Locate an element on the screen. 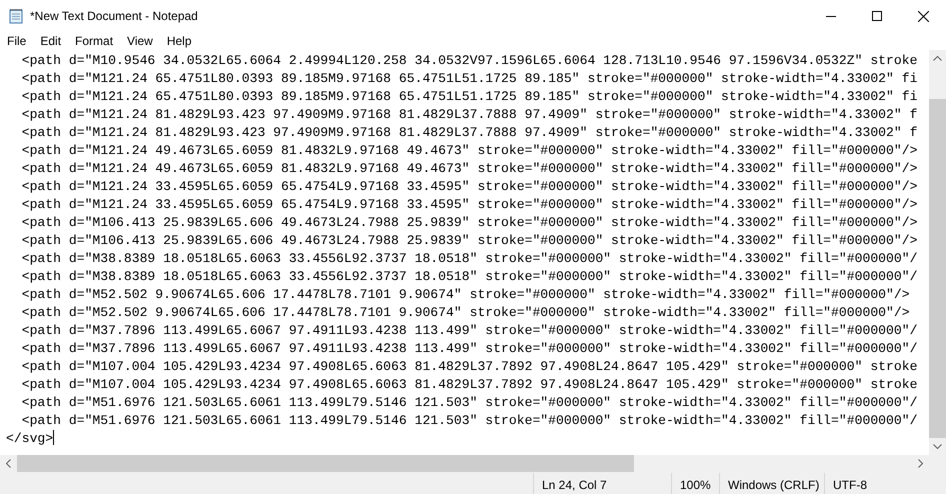 The height and width of the screenshot is (494, 946). menu-item: File is located at coordinates (17, 41).